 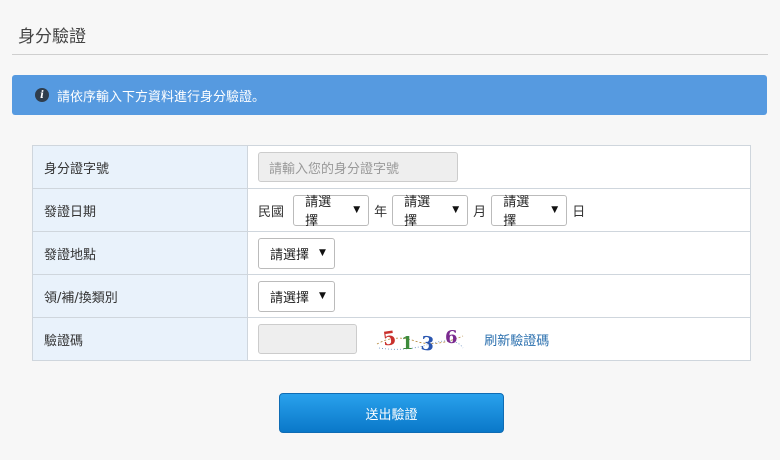 I want to click on form-row-issue-type: 領/補/換類別 請選擇 ▼, so click(x=391, y=296).